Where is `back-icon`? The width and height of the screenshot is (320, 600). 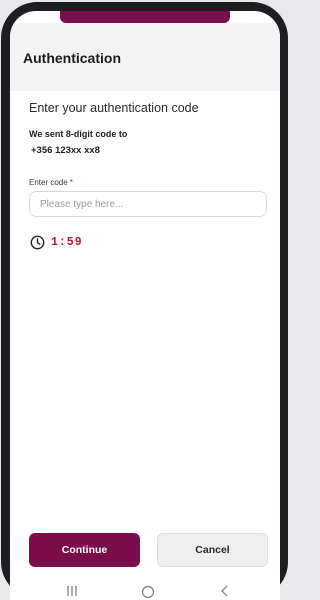 back-icon is located at coordinates (225, 591).